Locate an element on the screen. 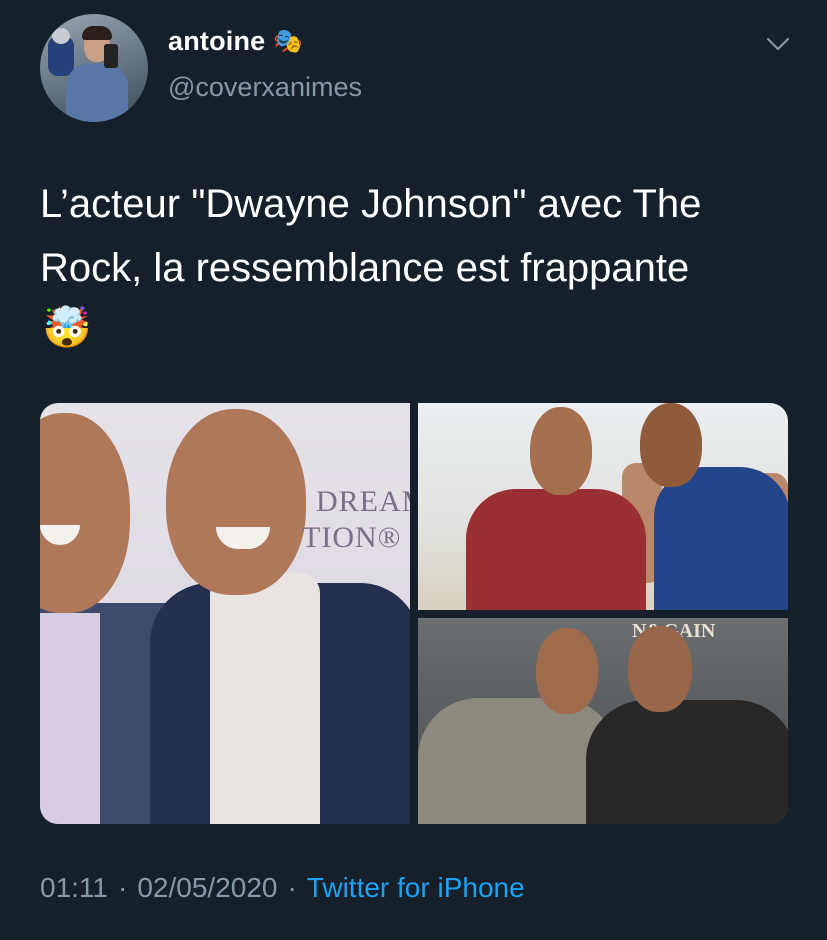  user-name-row: antoine 🎭 is located at coordinates (235, 41).